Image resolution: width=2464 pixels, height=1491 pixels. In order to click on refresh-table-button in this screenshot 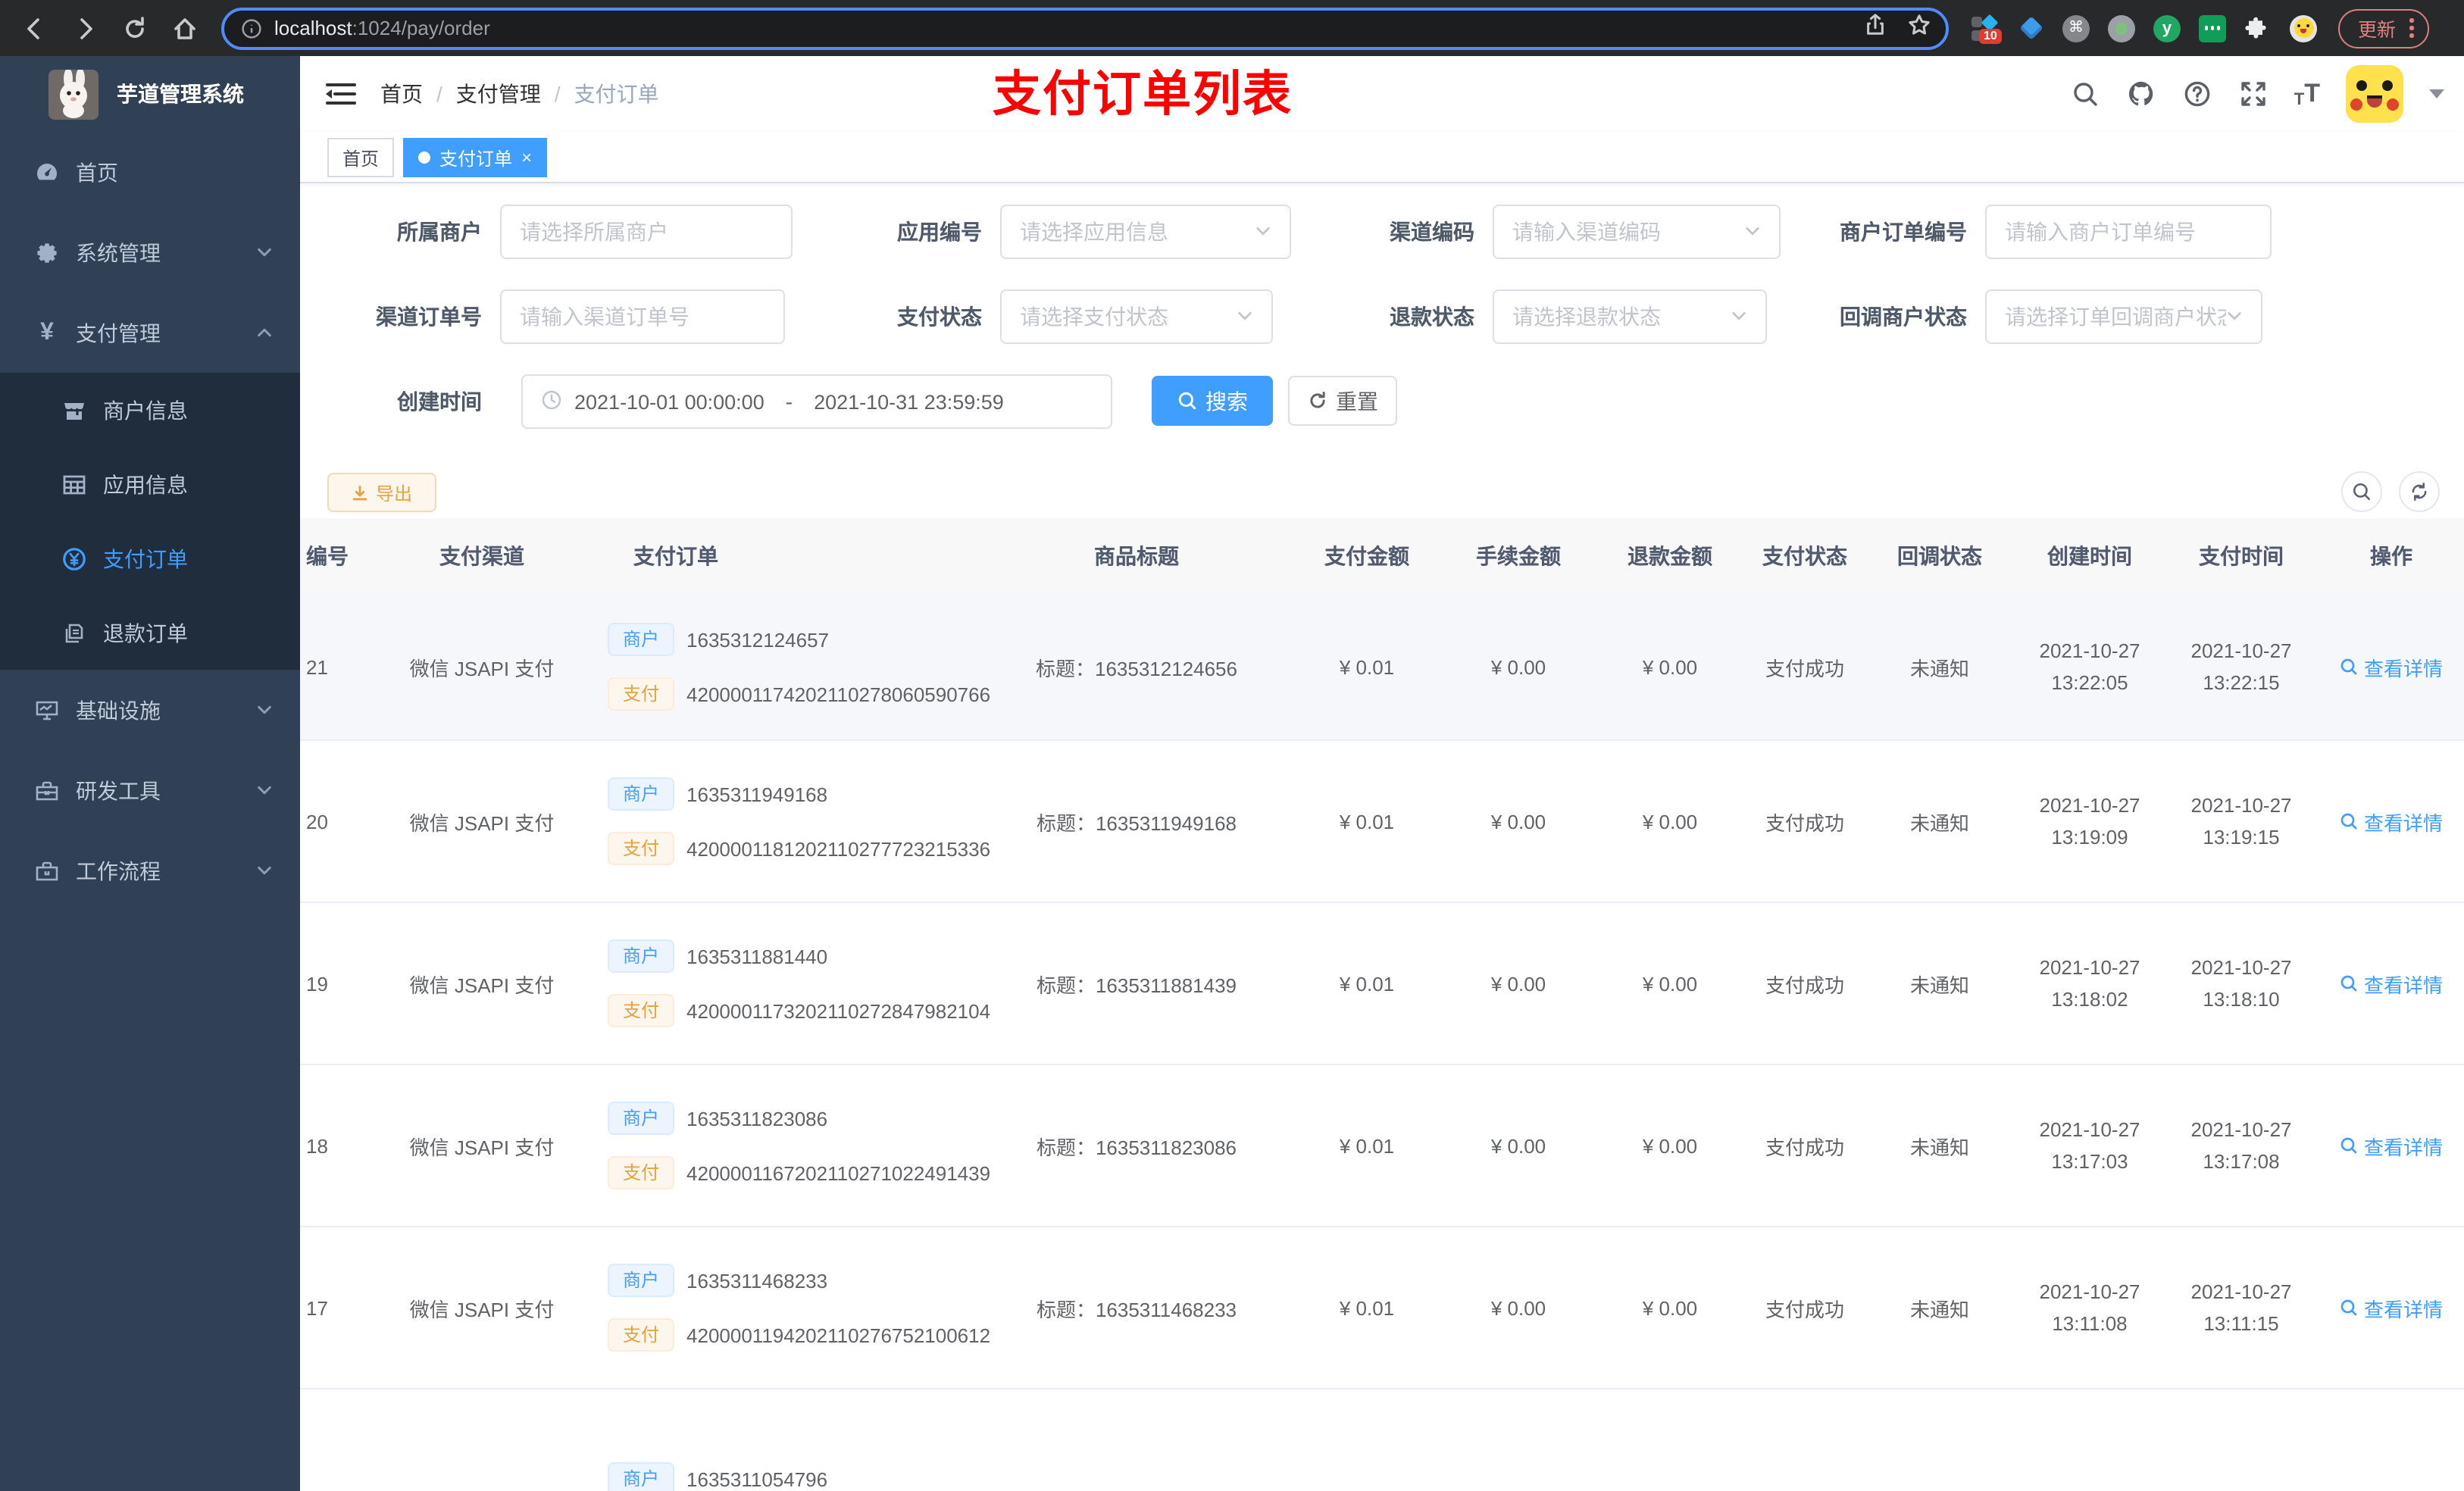, I will do `click(2419, 491)`.